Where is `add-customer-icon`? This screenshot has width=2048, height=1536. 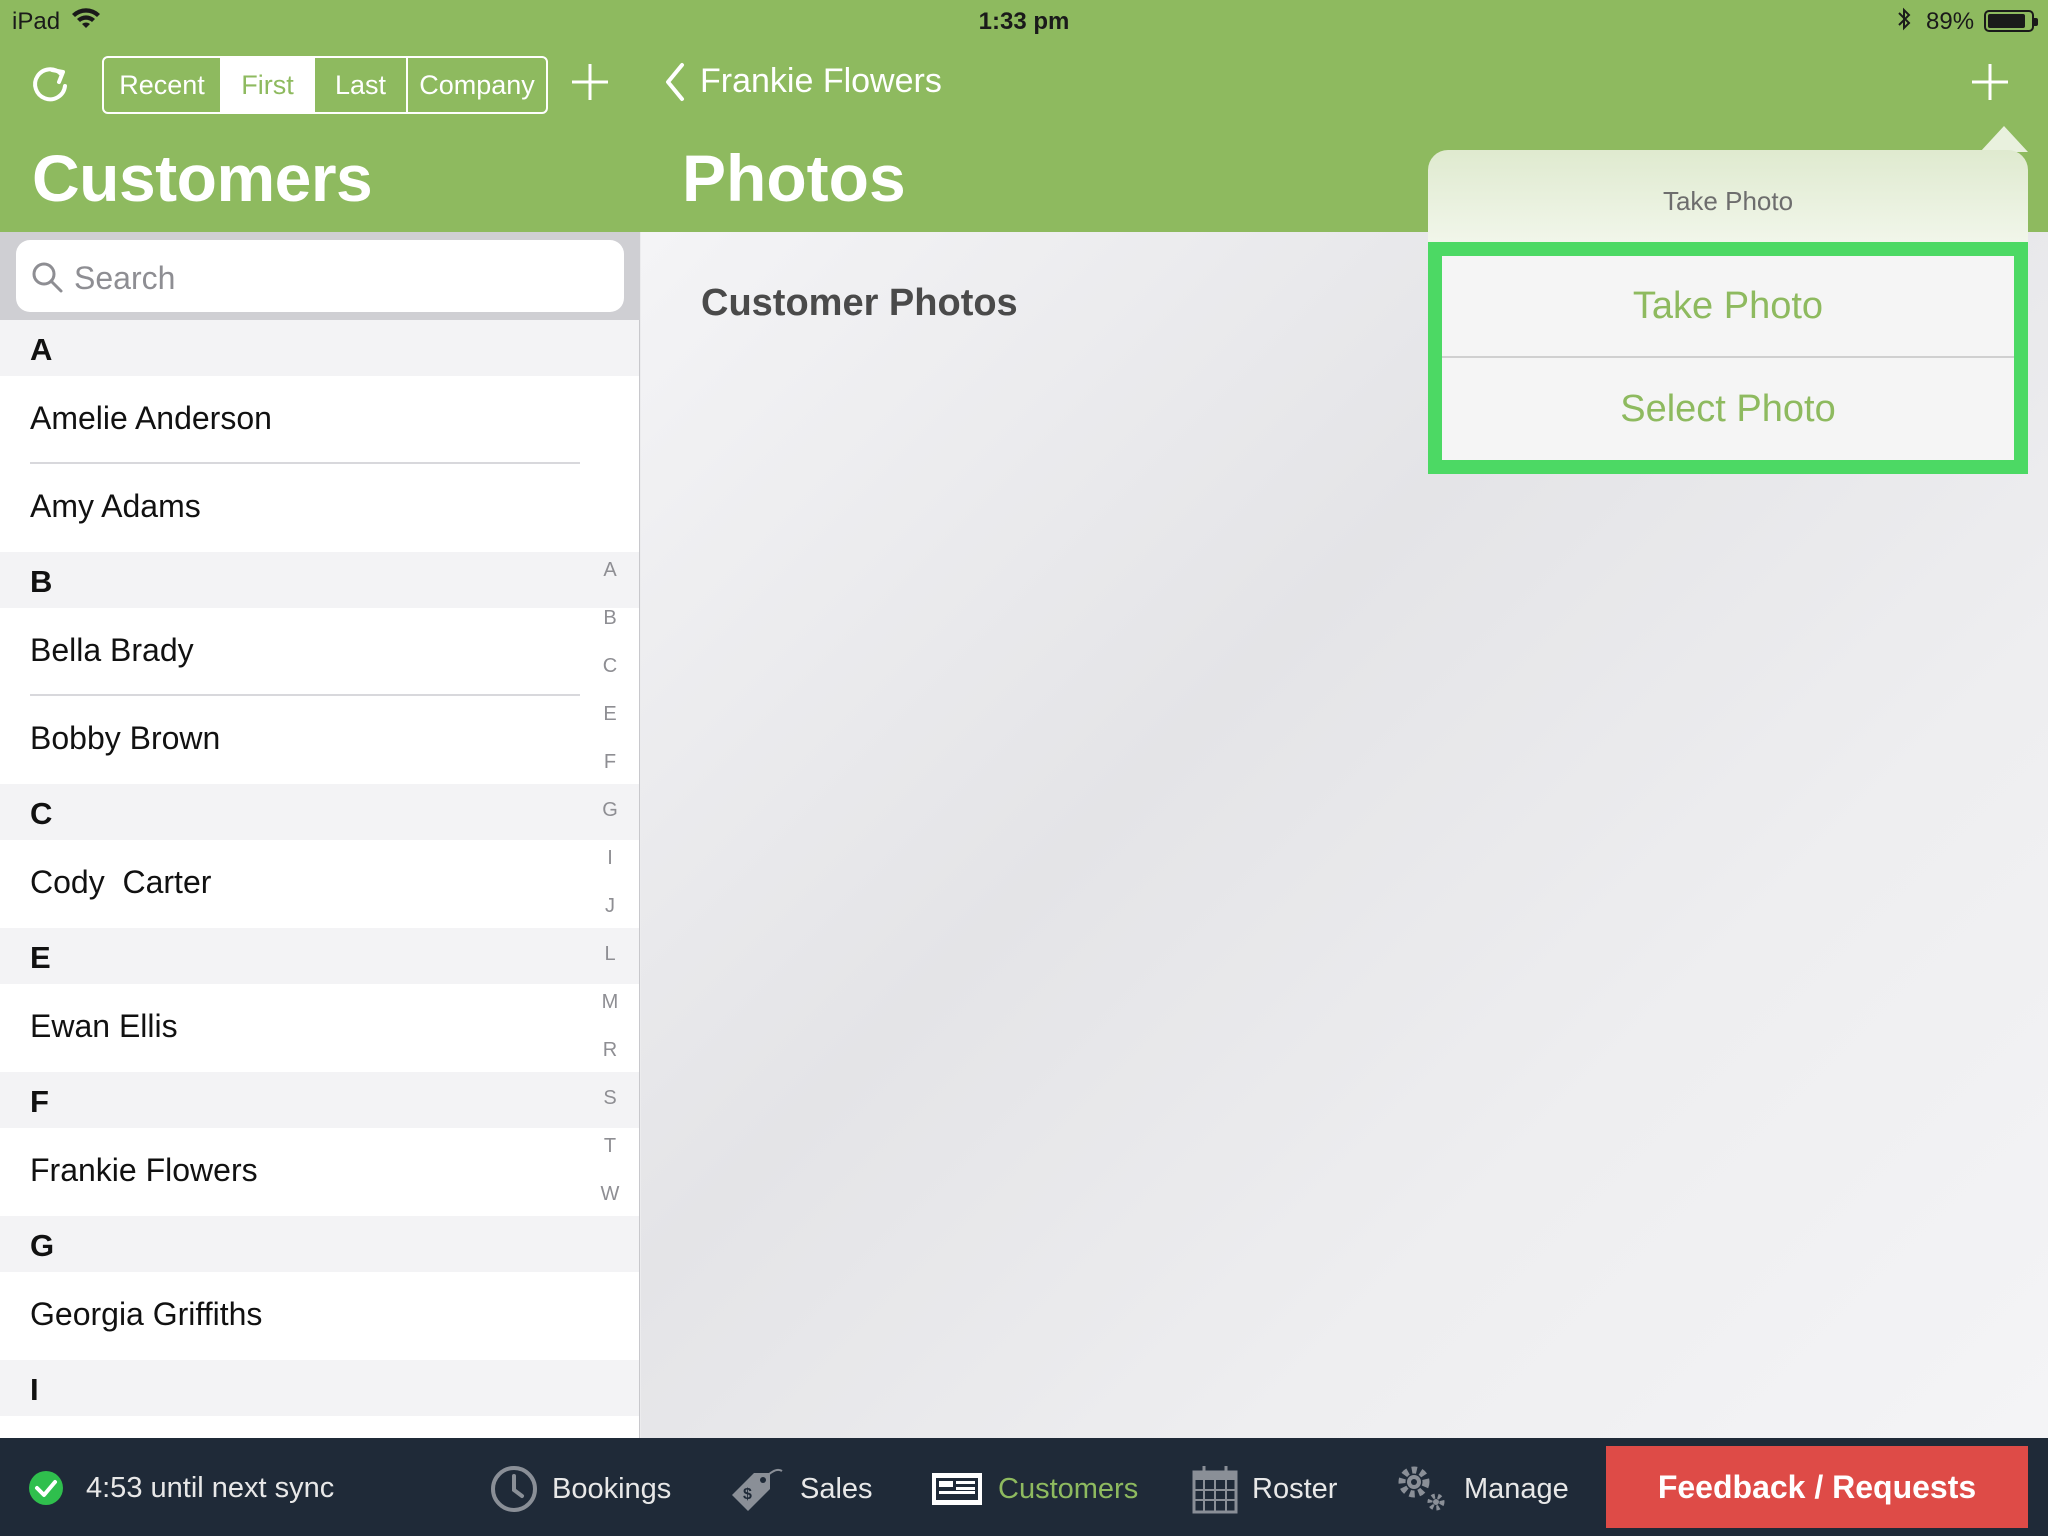 add-customer-icon is located at coordinates (590, 82).